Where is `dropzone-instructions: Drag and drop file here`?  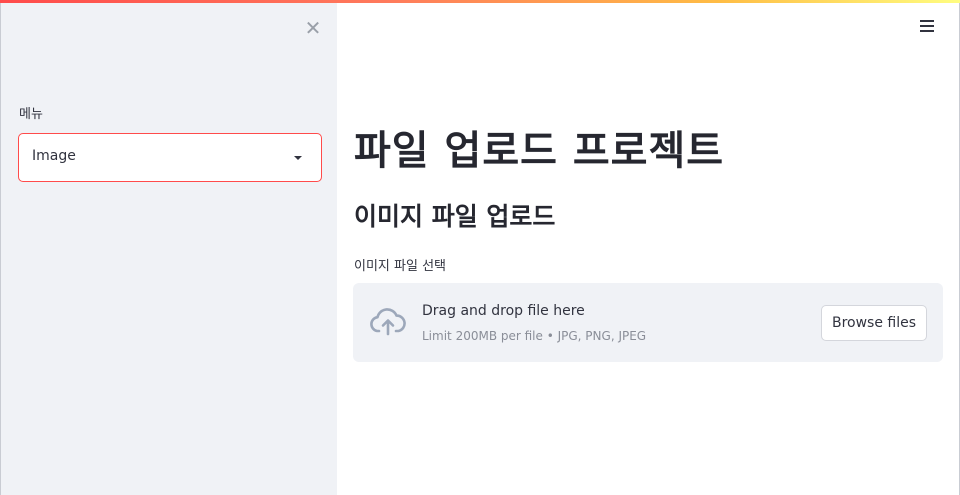
dropzone-instructions: Drag and drop file here is located at coordinates (503, 311).